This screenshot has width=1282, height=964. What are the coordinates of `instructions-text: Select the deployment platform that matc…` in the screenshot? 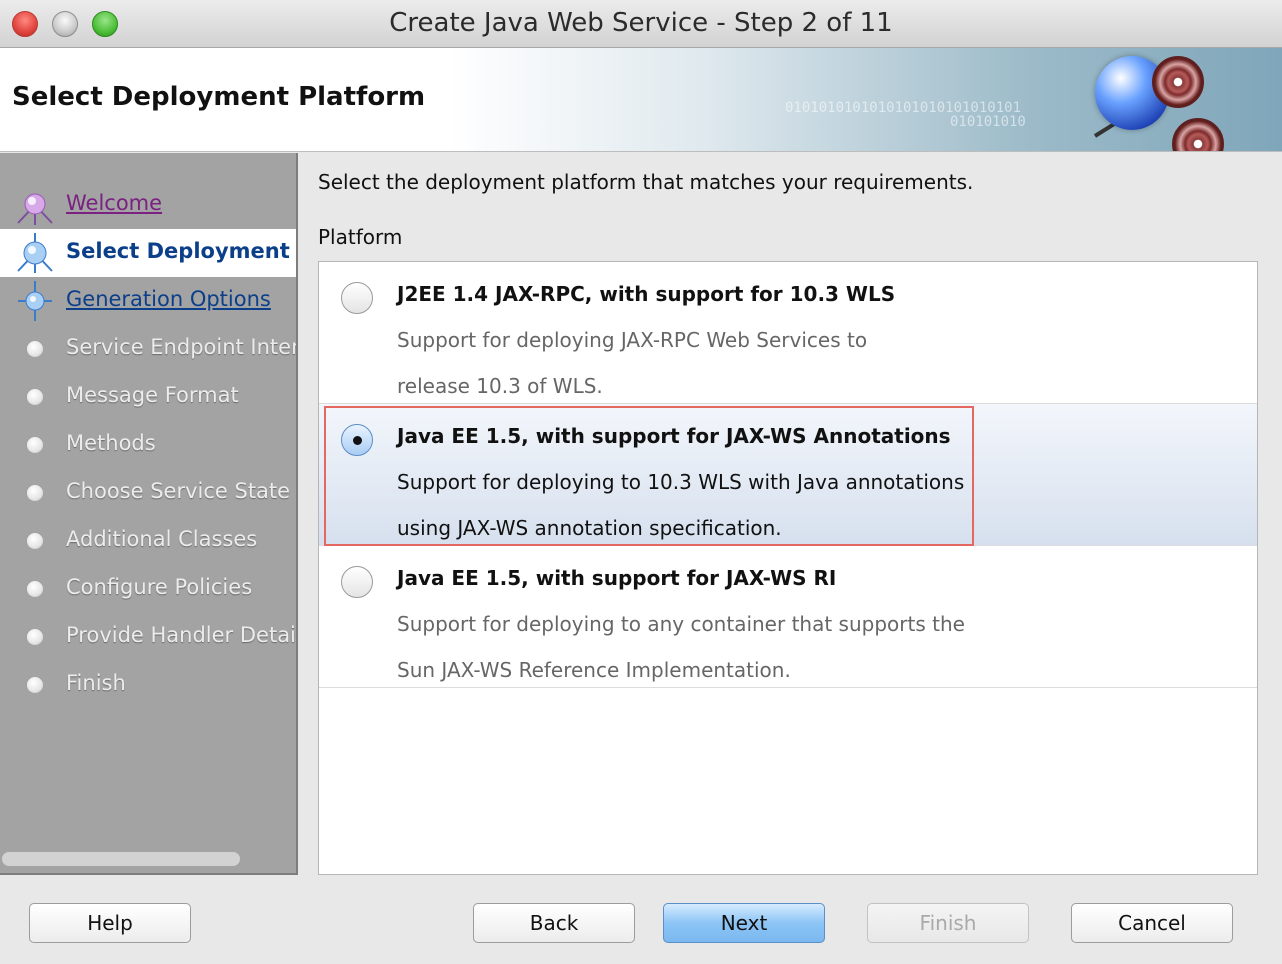 It's located at (646, 182).